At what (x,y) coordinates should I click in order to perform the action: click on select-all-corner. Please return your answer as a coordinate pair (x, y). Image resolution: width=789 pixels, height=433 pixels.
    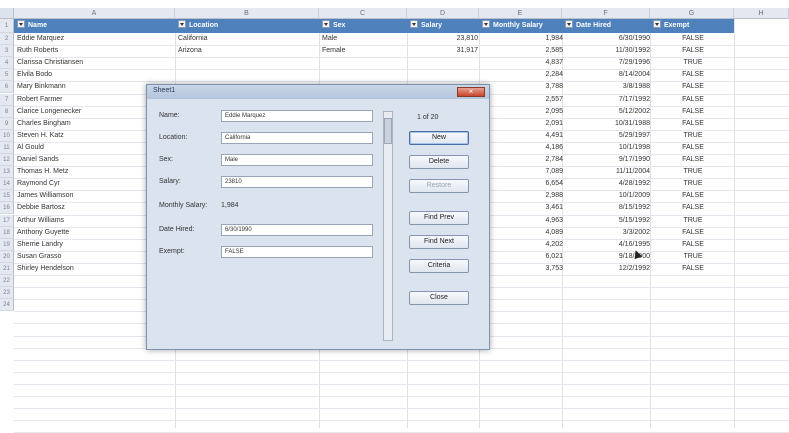
    Looking at the image, I should click on (7, 13).